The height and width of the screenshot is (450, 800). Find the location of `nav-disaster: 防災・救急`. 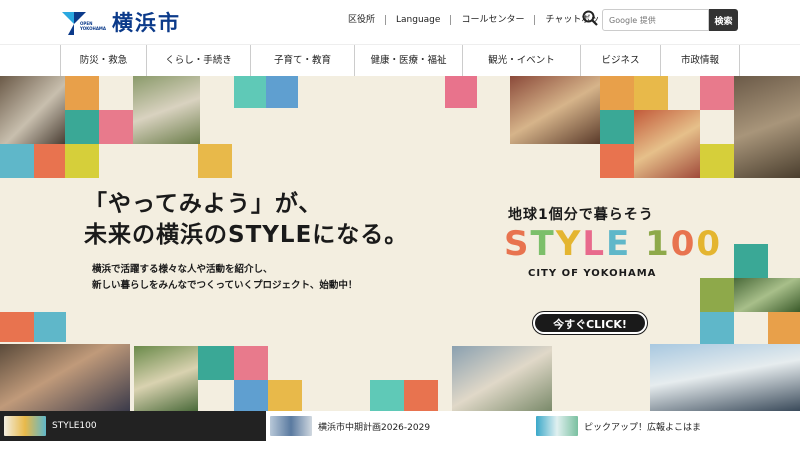

nav-disaster: 防災・救急 is located at coordinates (103, 61).